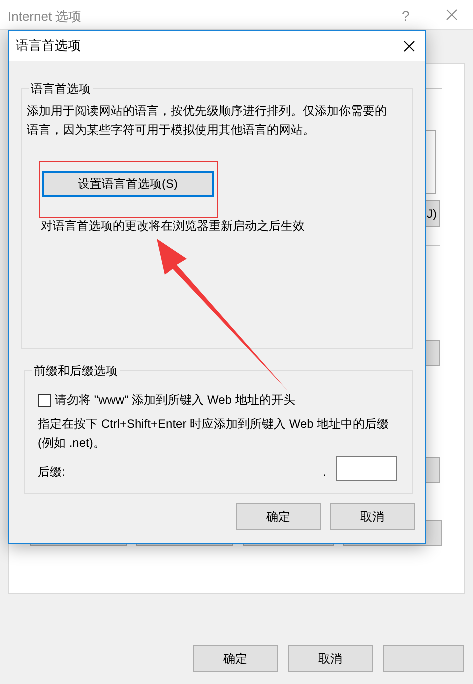 The image size is (473, 684). Describe the element at coordinates (45, 17) in the screenshot. I see `window-title: Internet 选项` at that location.